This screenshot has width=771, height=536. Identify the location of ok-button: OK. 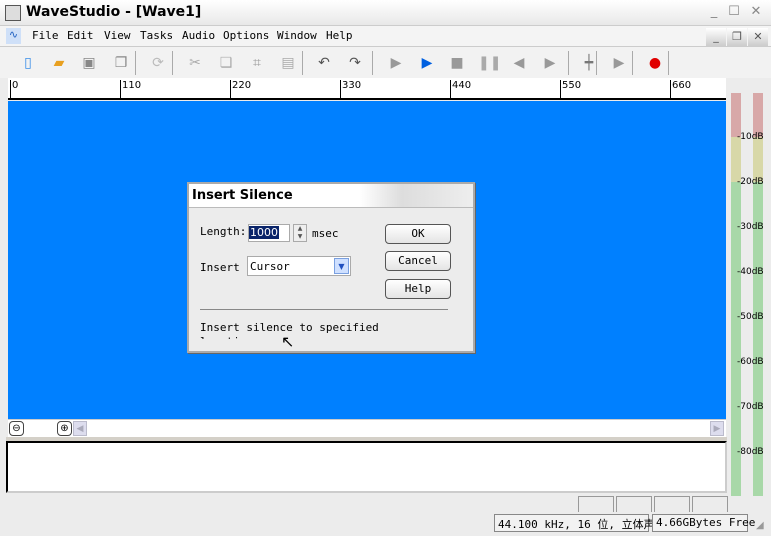
(418, 234).